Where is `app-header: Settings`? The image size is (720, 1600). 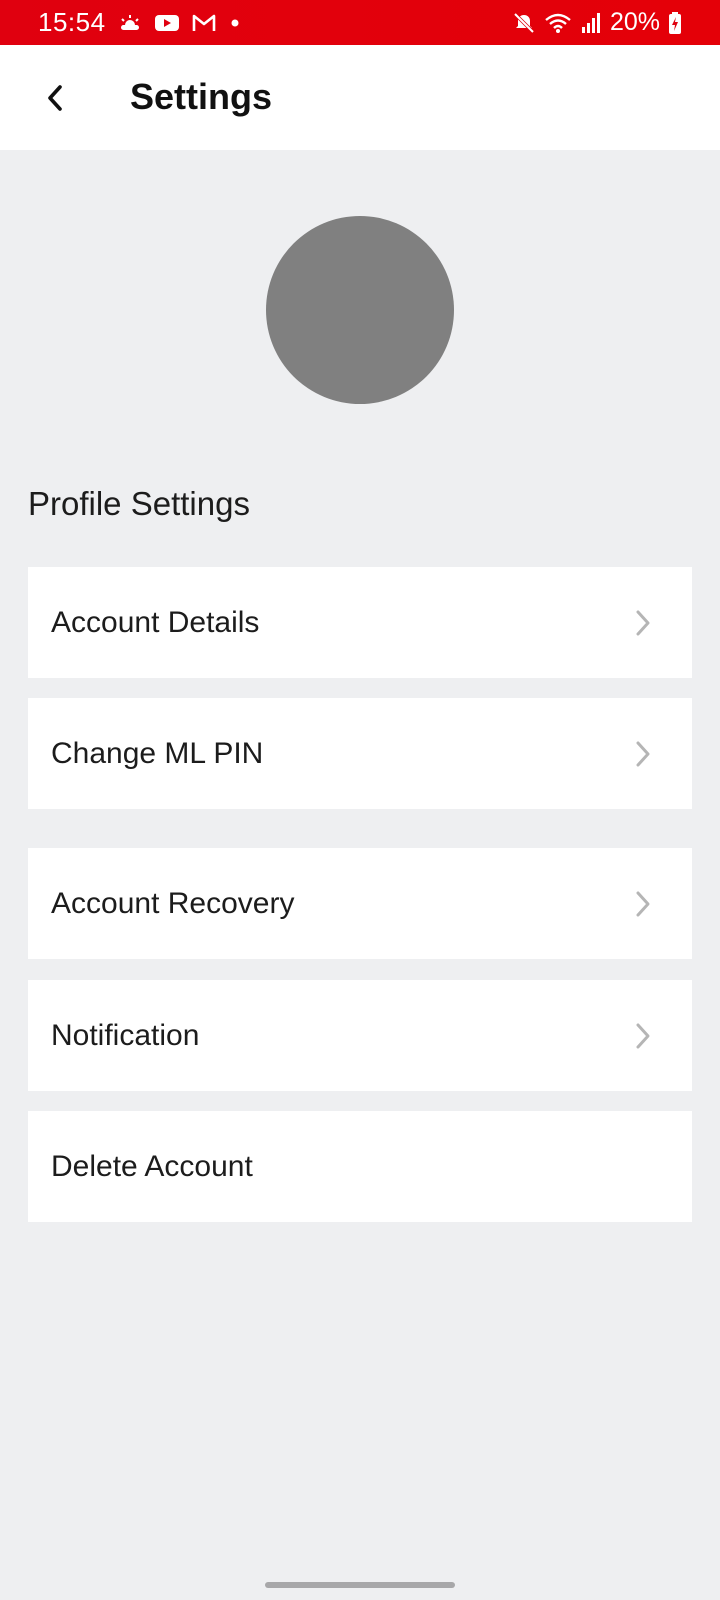
app-header: Settings is located at coordinates (360, 97).